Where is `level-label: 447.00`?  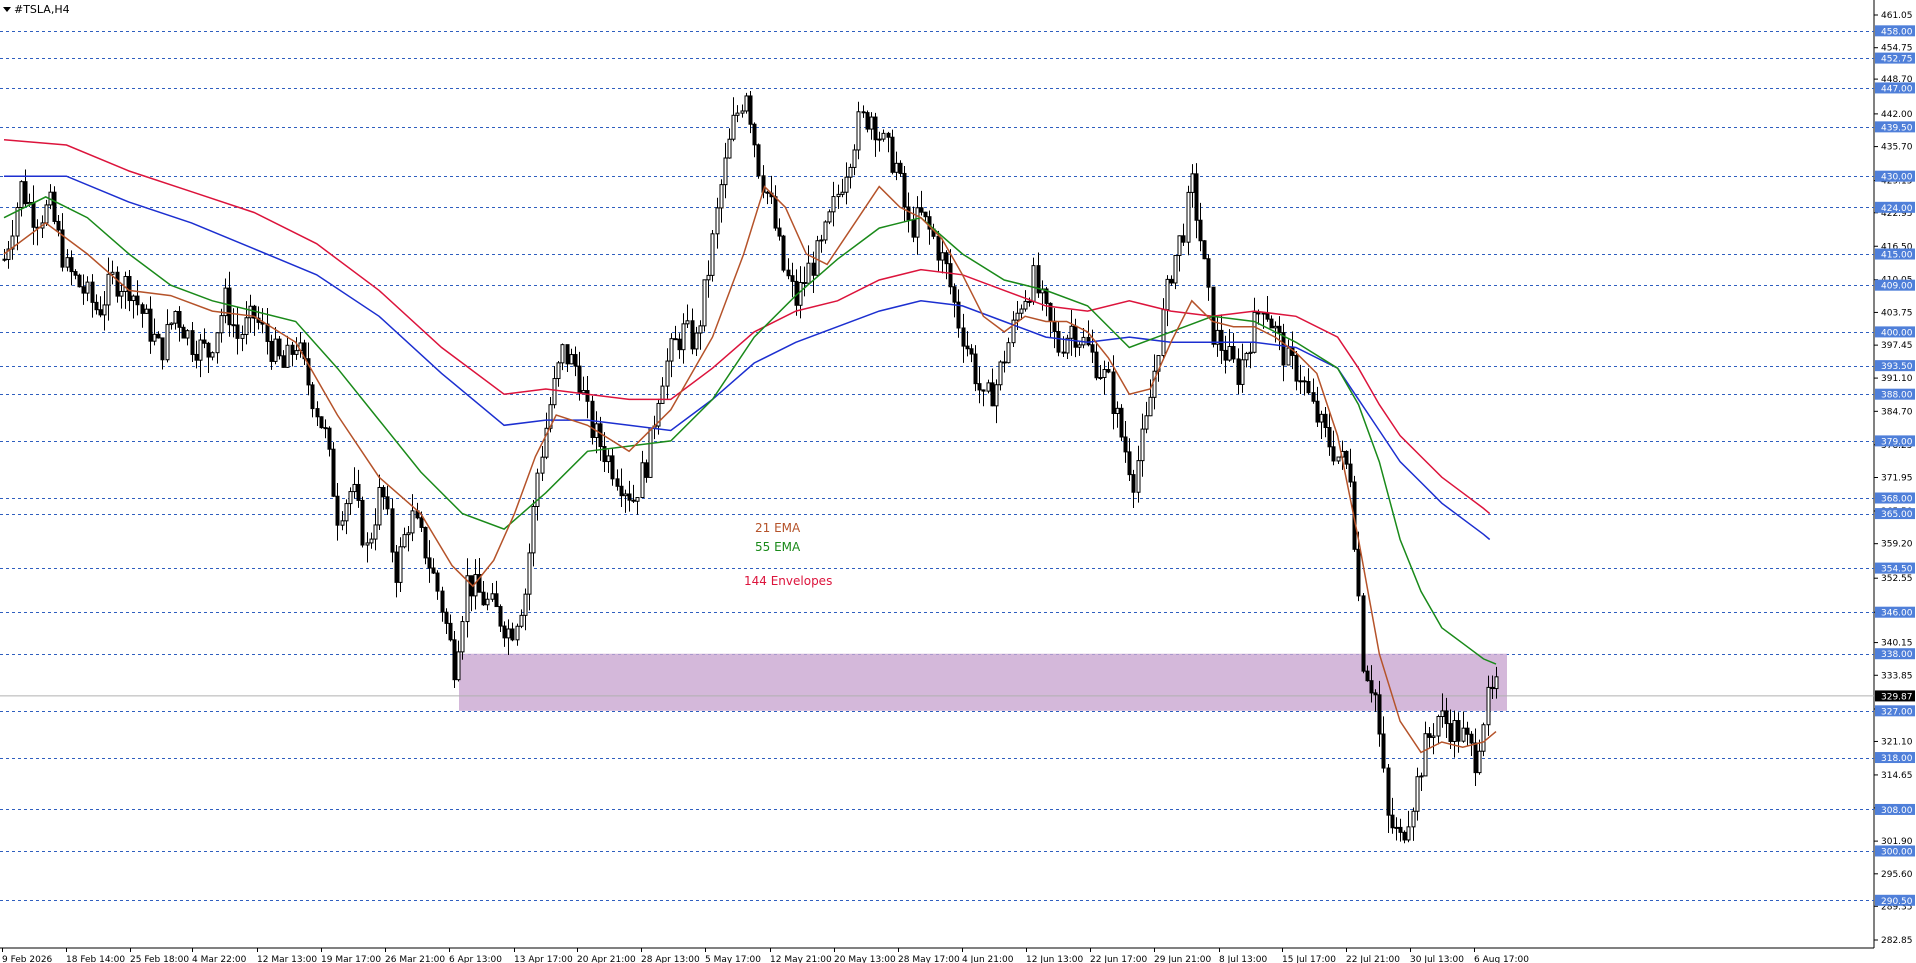
level-label: 447.00 is located at coordinates (1897, 89).